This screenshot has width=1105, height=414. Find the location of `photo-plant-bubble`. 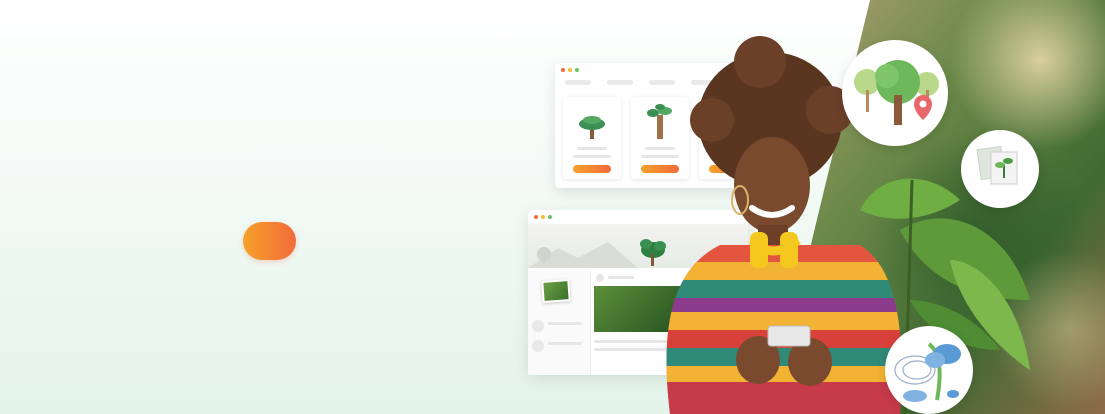

photo-plant-bubble is located at coordinates (1000, 169).